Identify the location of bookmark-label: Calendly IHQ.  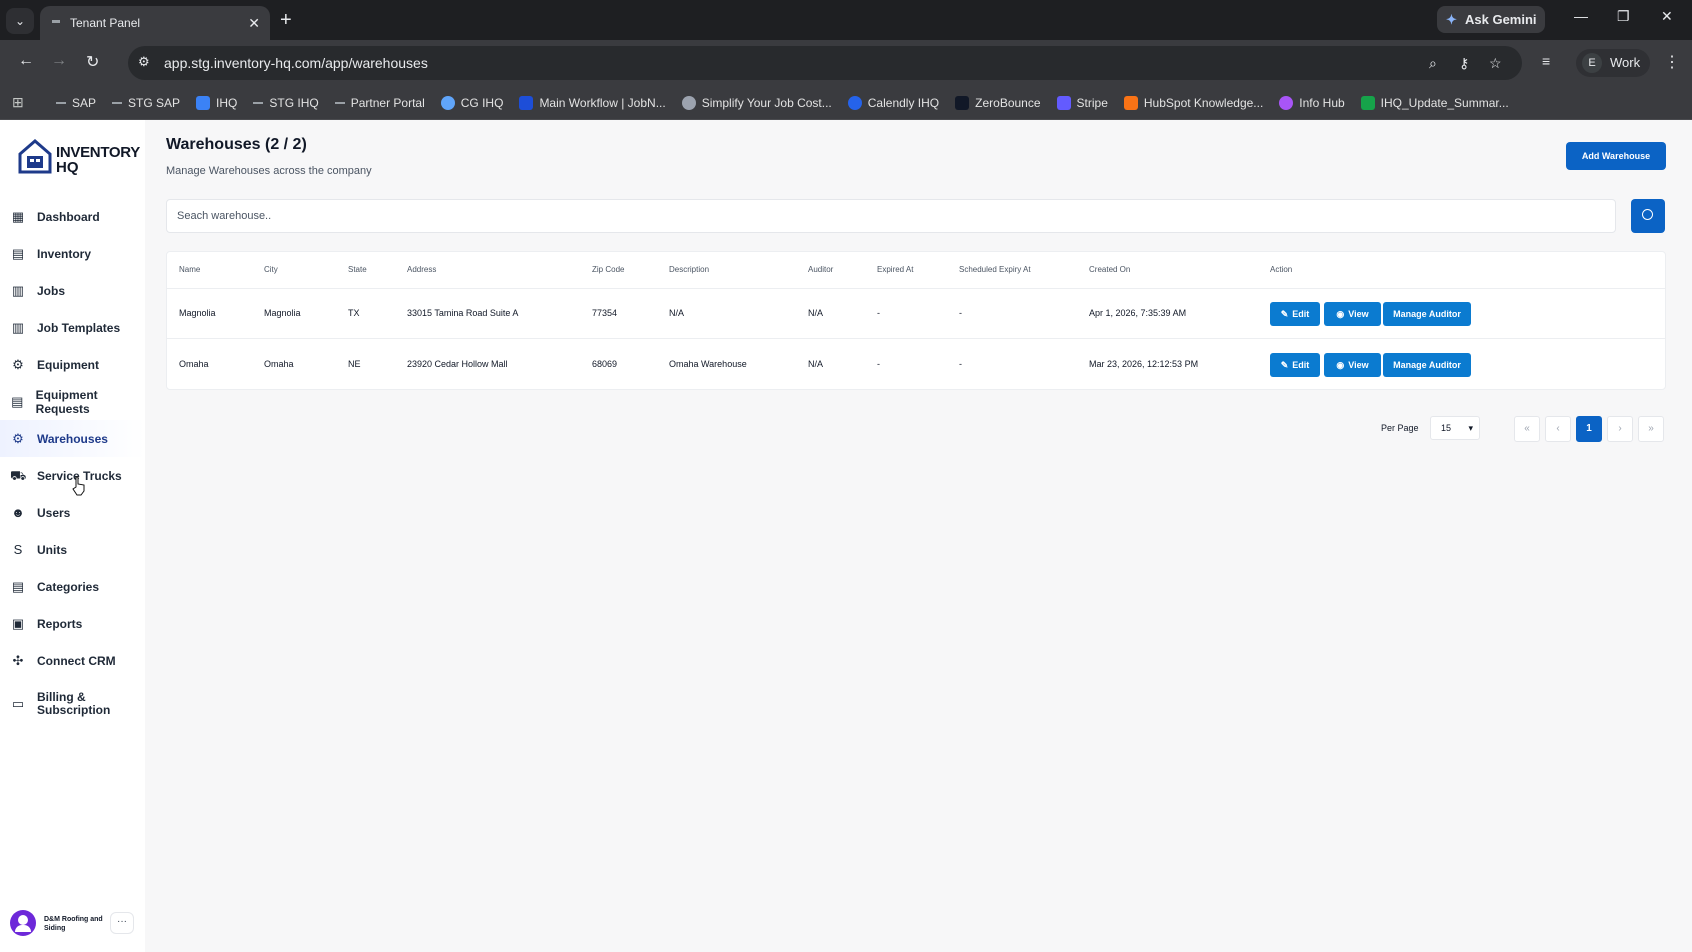
(903, 103).